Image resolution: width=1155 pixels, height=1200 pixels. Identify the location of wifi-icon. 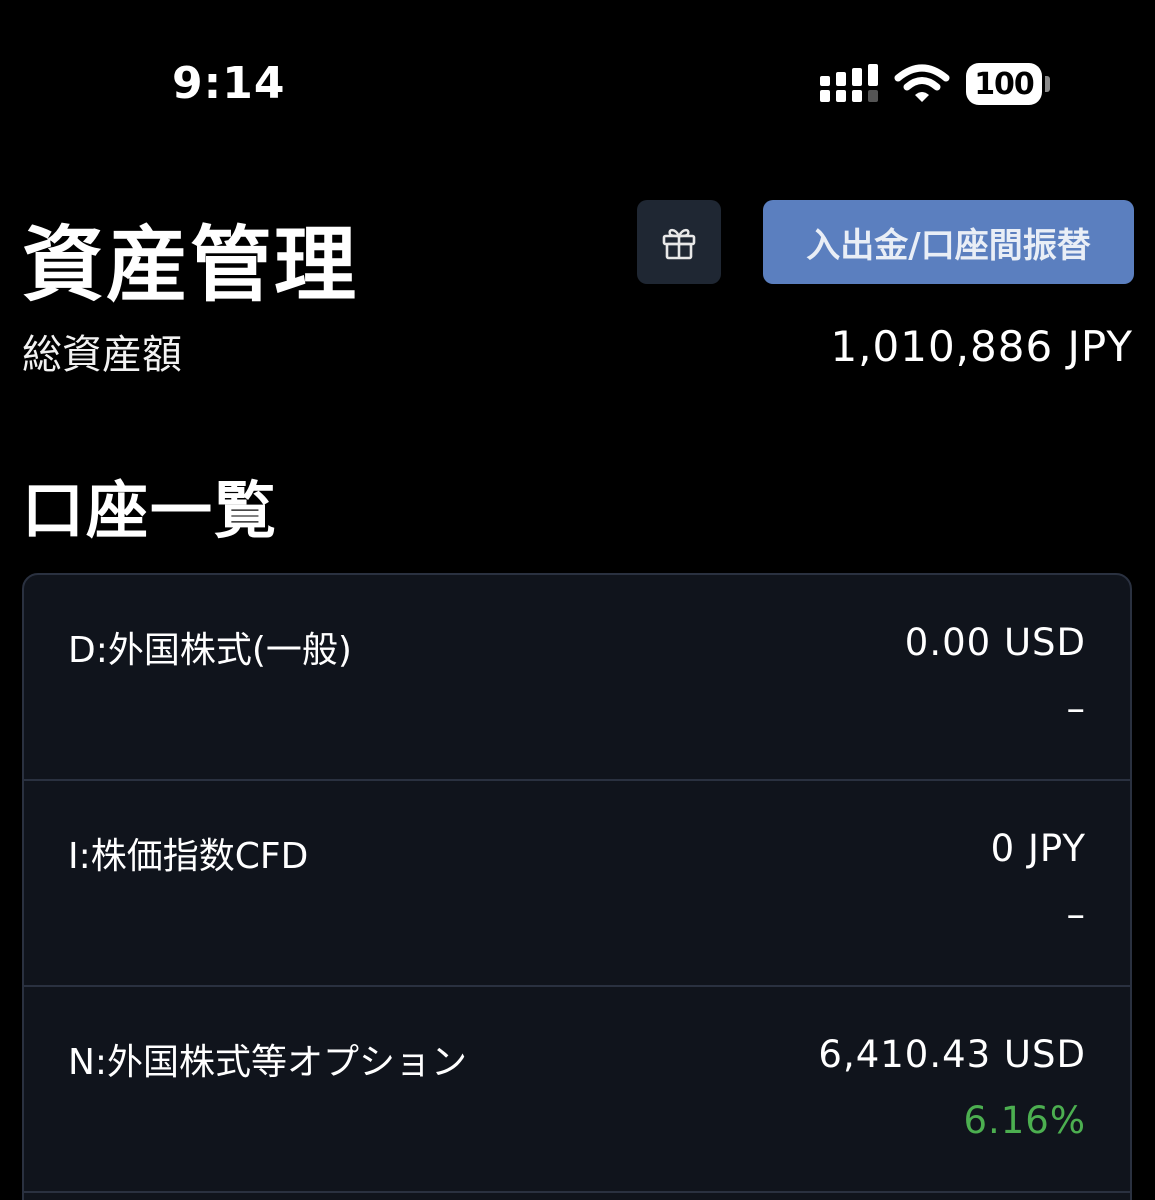
(922, 83).